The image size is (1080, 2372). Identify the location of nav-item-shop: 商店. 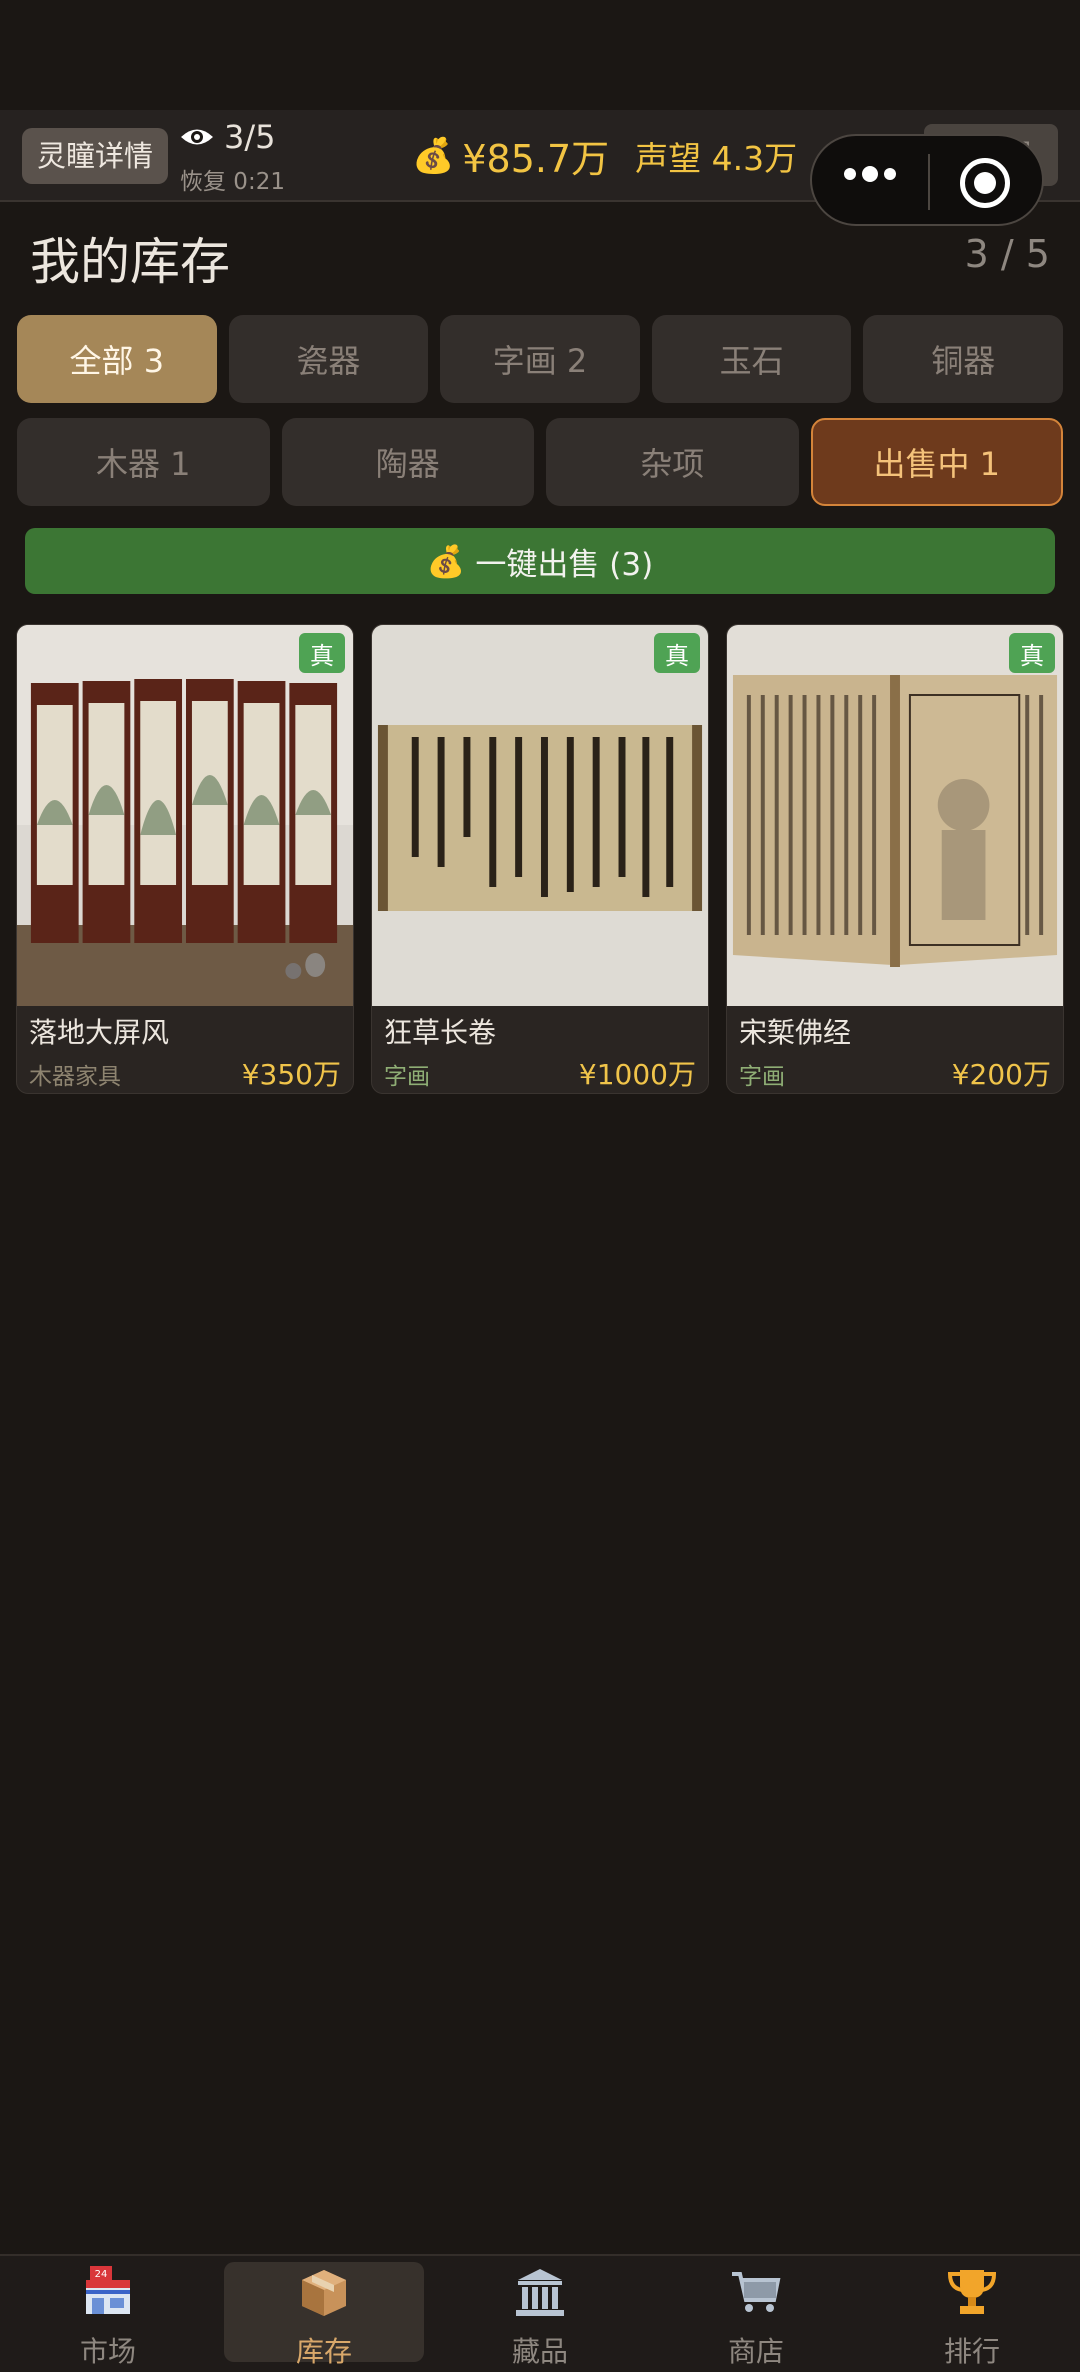
(756, 2314).